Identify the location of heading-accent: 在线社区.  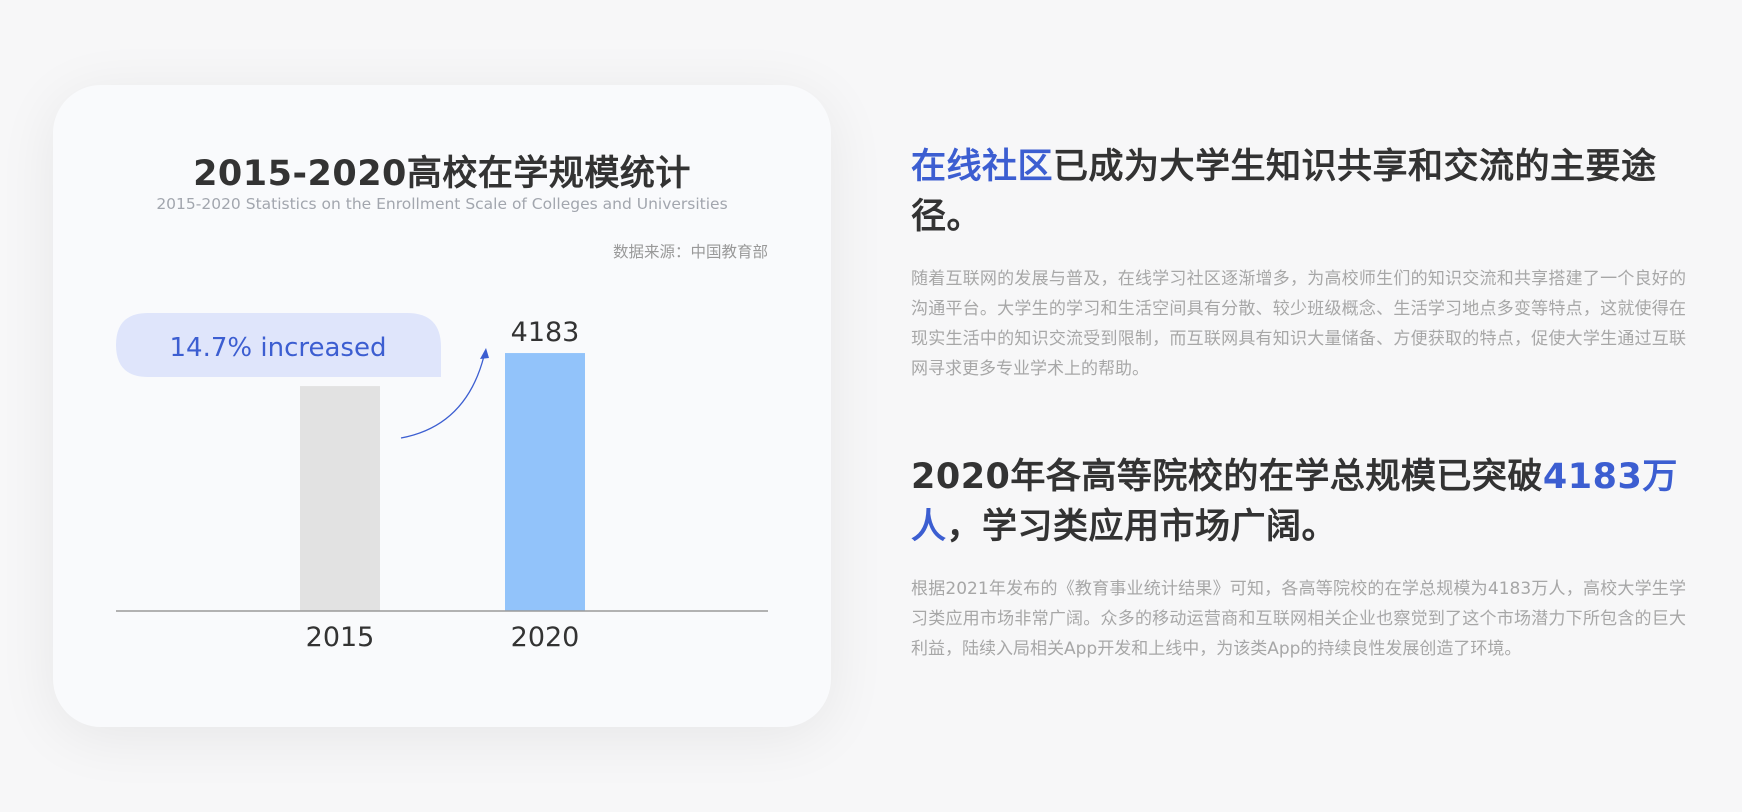
(982, 167).